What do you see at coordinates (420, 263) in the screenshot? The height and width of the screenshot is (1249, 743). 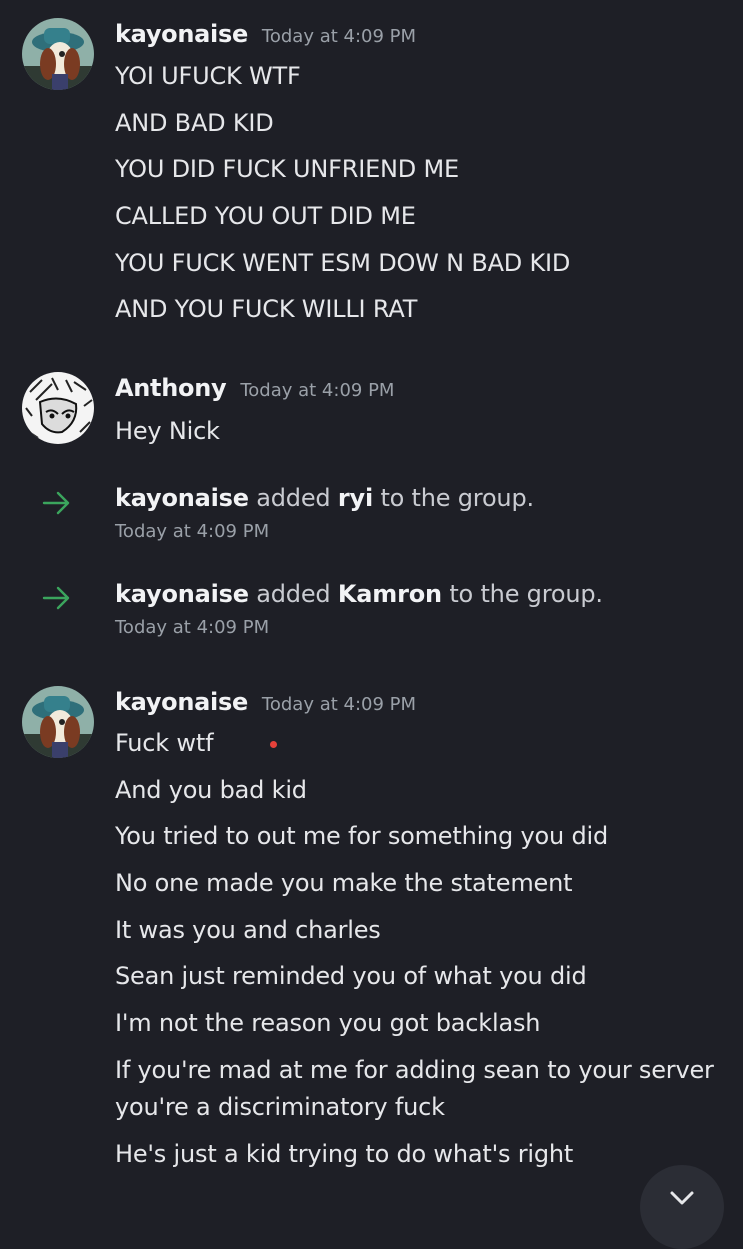 I see `message-line: YOU FUCK WENT ESM DOW N BAD KID` at bounding box center [420, 263].